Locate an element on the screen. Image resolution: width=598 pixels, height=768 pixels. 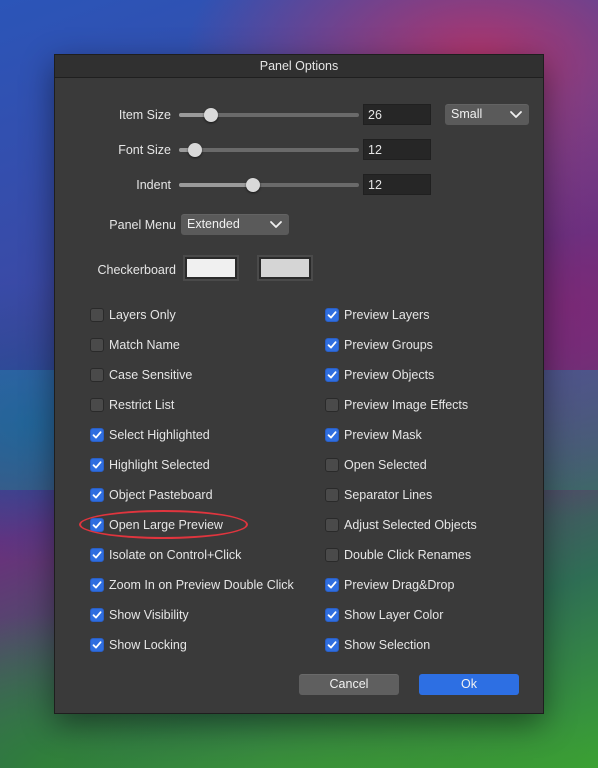
left-option: Zoom In on Preview Double Click is located at coordinates (192, 585).